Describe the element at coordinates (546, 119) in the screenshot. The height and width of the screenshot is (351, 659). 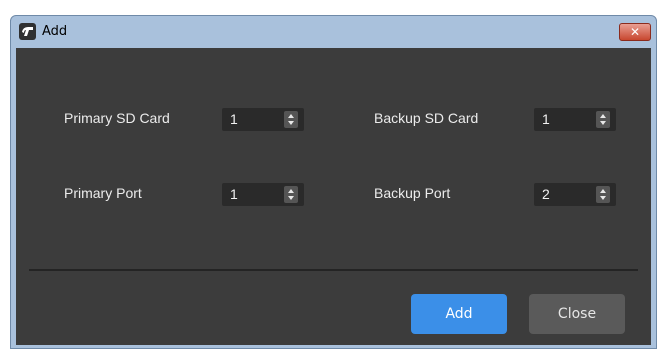
I see `backup-sd-card-value: 1` at that location.